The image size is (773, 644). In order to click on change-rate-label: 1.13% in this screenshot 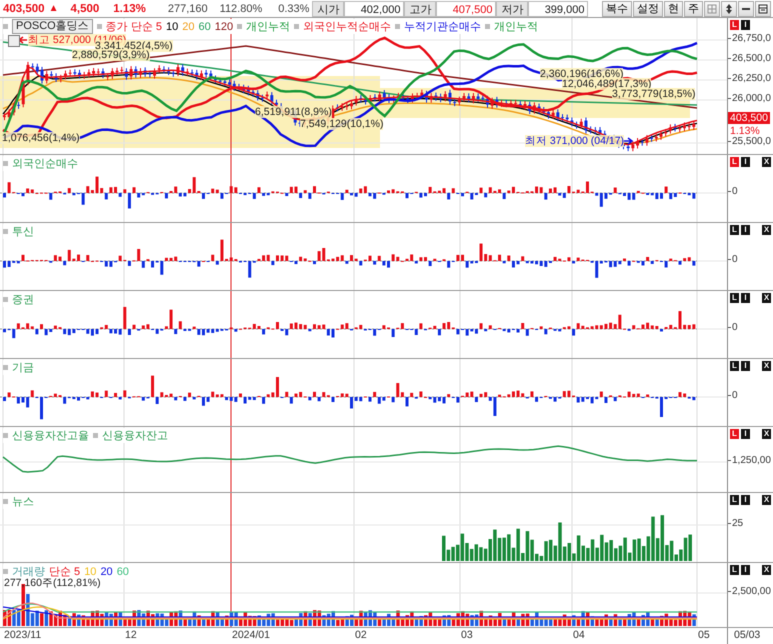, I will do `click(745, 131)`.